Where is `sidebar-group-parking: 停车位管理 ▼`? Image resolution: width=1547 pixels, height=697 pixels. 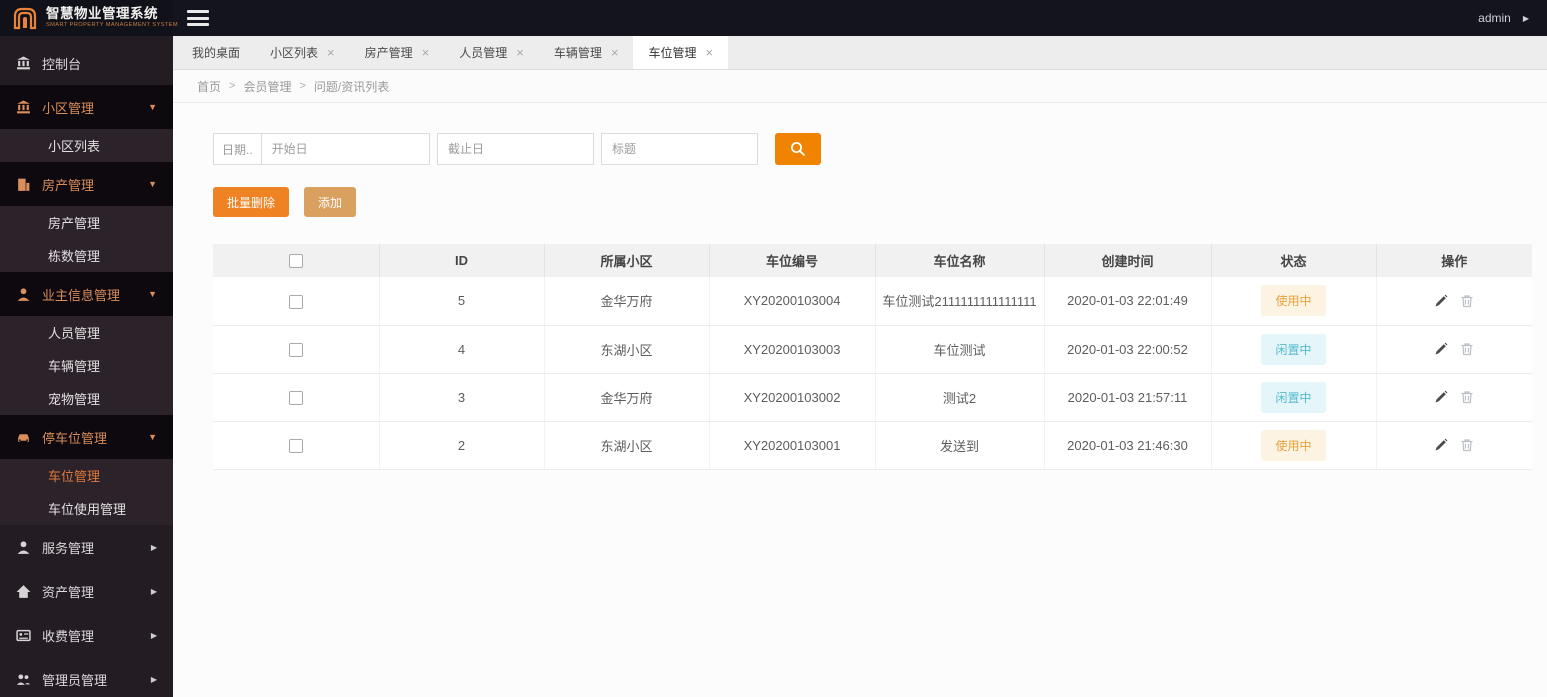
sidebar-group-parking: 停车位管理 ▼ is located at coordinates (86, 437).